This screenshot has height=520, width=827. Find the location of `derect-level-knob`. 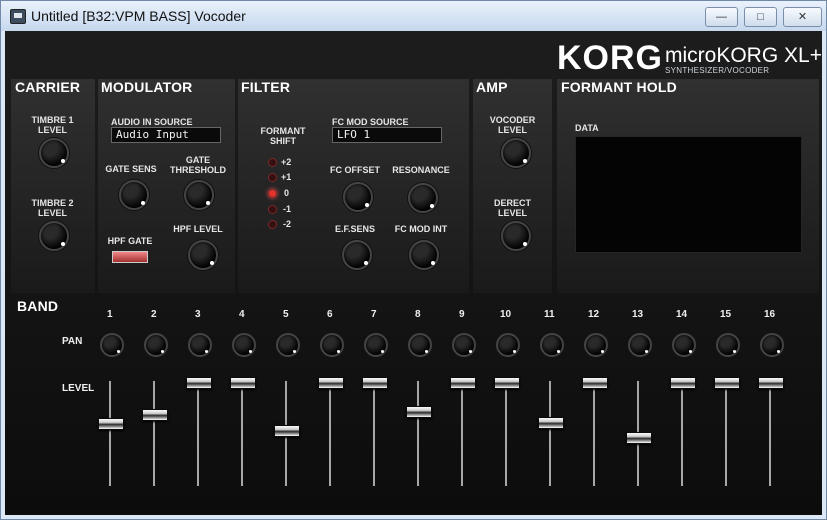

derect-level-knob is located at coordinates (516, 236).